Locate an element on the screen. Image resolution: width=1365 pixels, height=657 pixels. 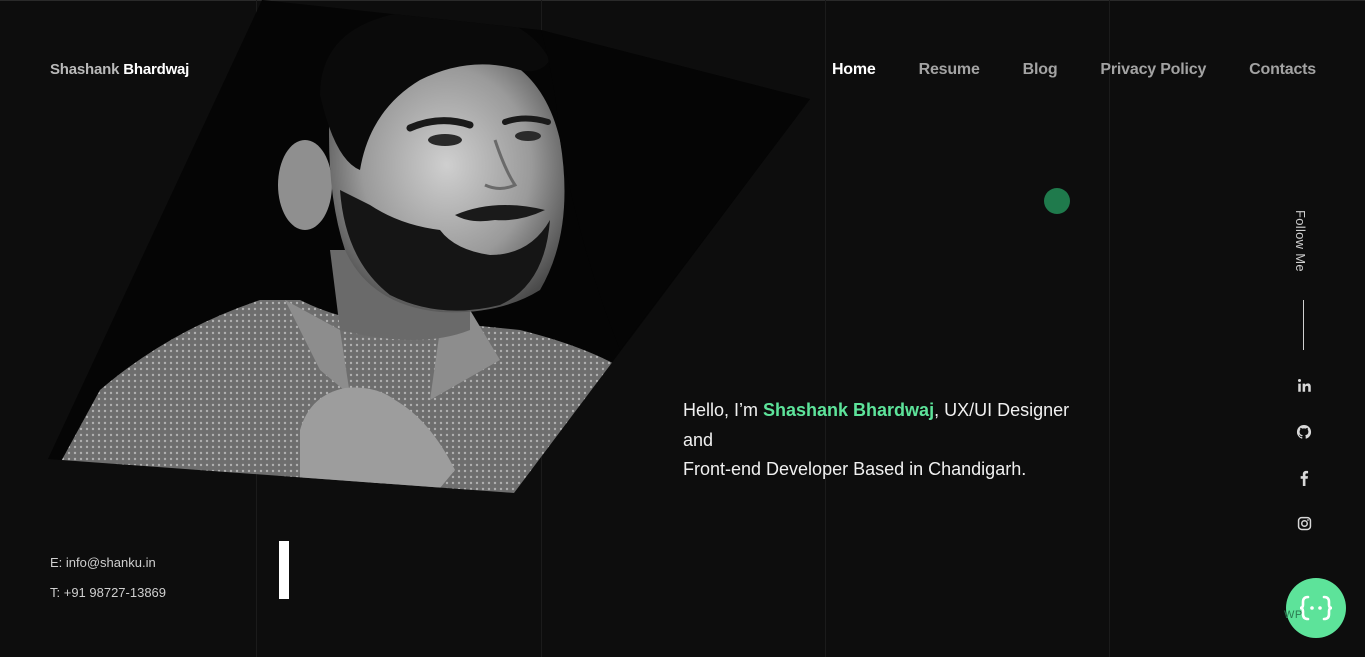
code-braces-icon is located at coordinates (1316, 608).